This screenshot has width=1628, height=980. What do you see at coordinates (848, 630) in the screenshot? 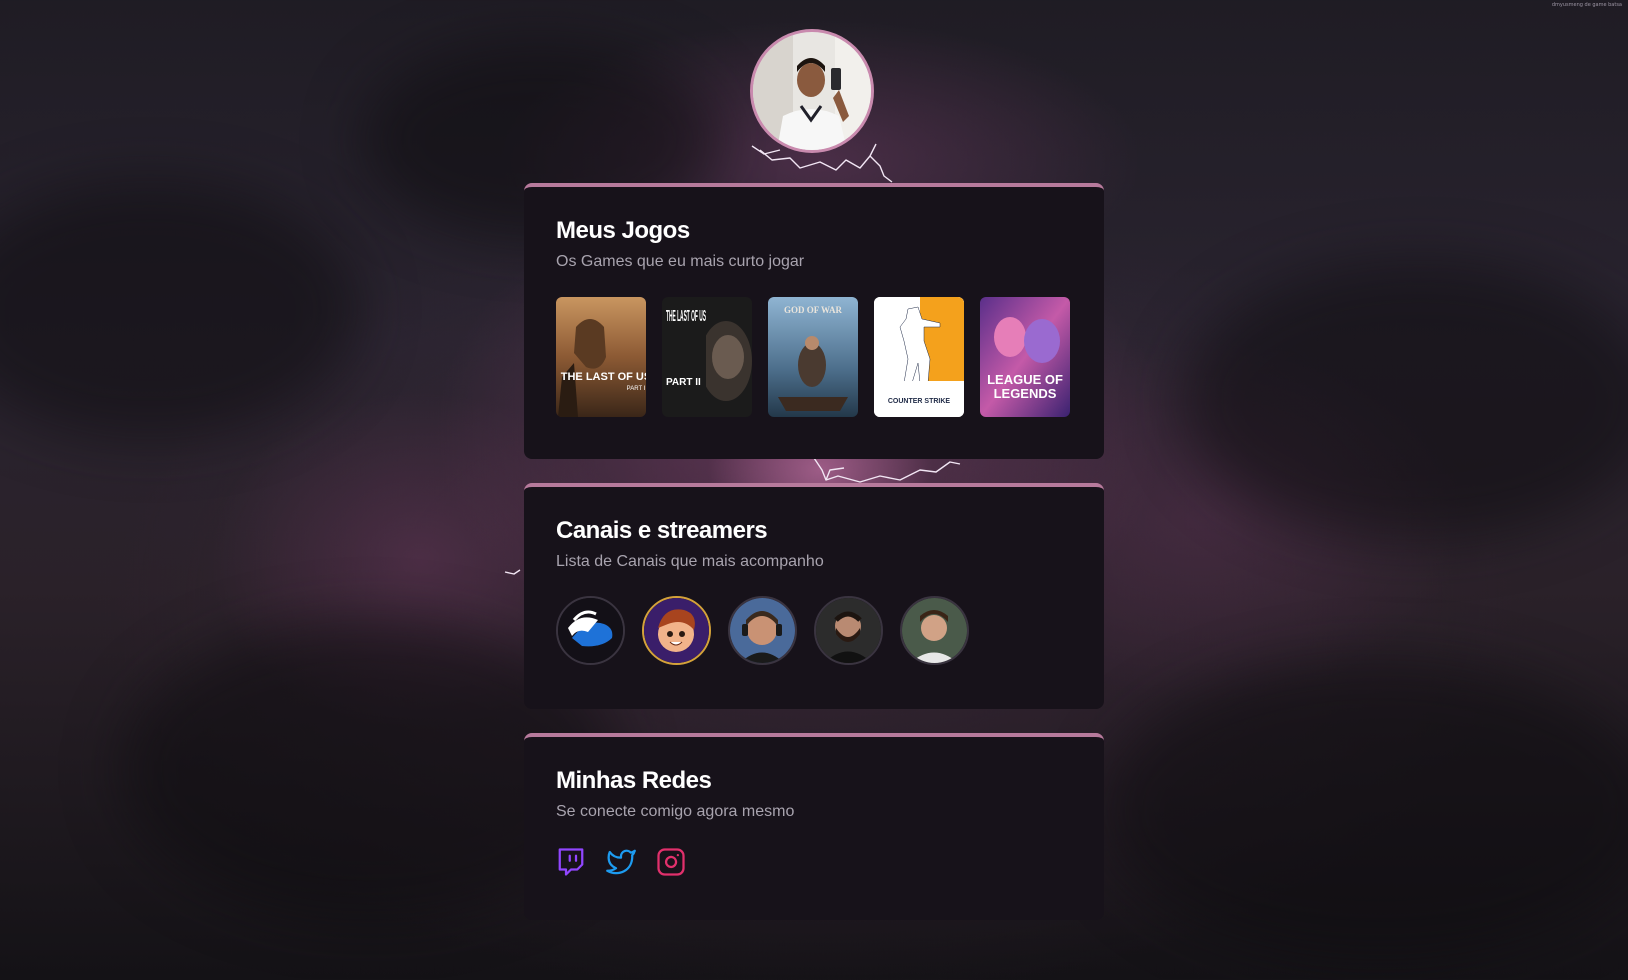
I see `channel-avatar-bearded-man` at bounding box center [848, 630].